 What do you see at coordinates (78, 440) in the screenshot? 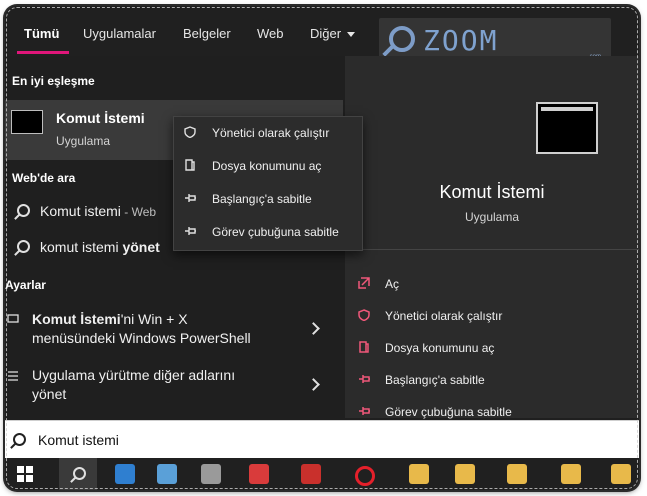
I see `search-input: Komut istemi` at bounding box center [78, 440].